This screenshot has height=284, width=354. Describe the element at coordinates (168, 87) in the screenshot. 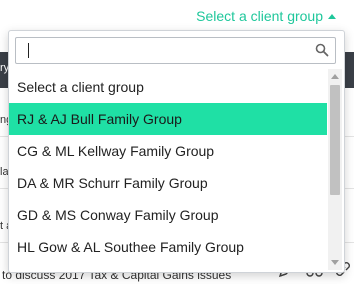

I see `list-item-placeholder: Select a client group` at that location.